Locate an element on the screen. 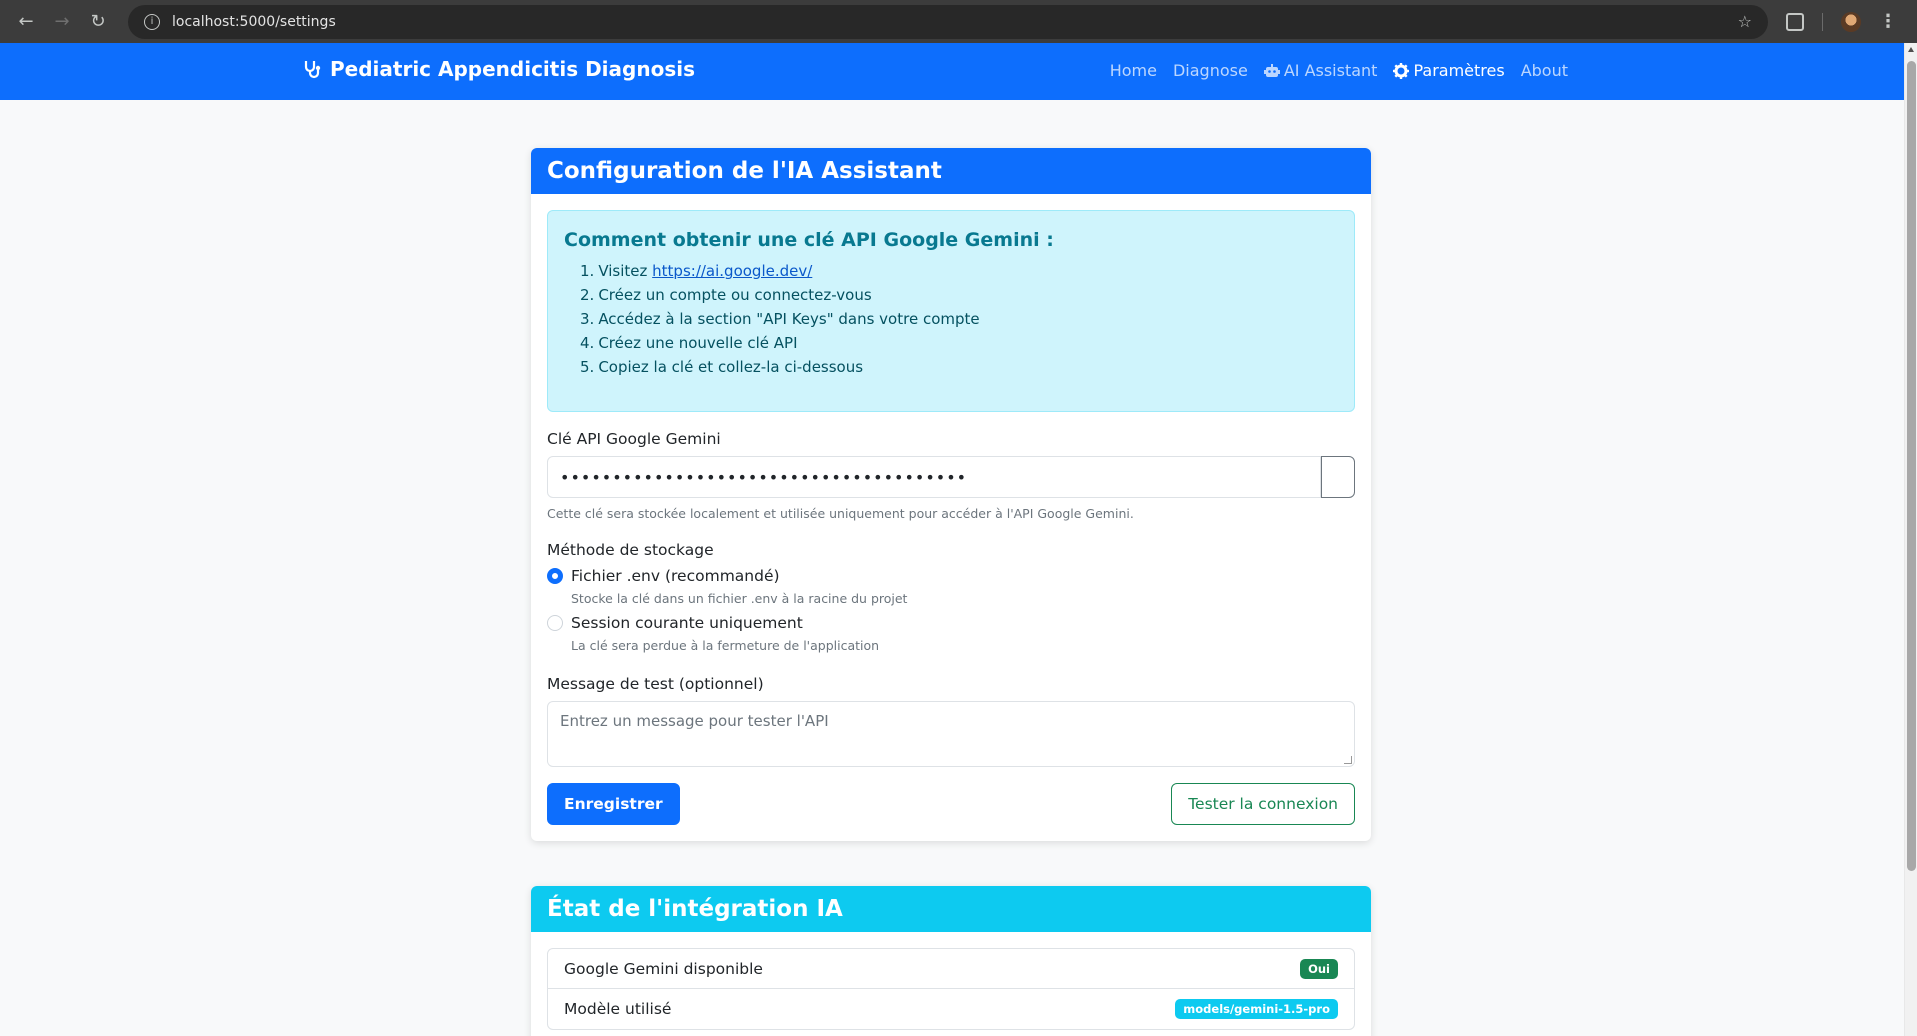 This screenshot has width=1917, height=1036. reload-icon: ↻ is located at coordinates (98, 22).